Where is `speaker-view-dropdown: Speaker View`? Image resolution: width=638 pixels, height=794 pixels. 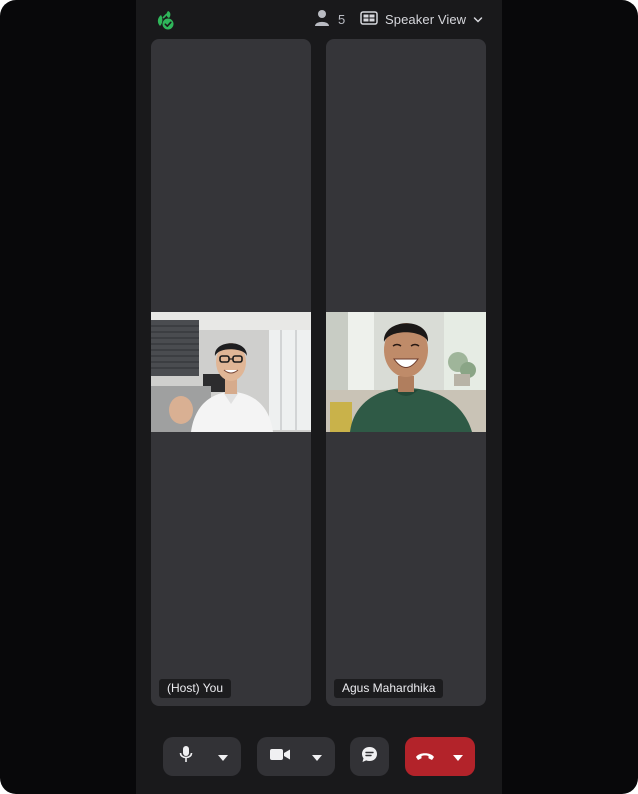
speaker-view-dropdown: Speaker View is located at coordinates (421, 19).